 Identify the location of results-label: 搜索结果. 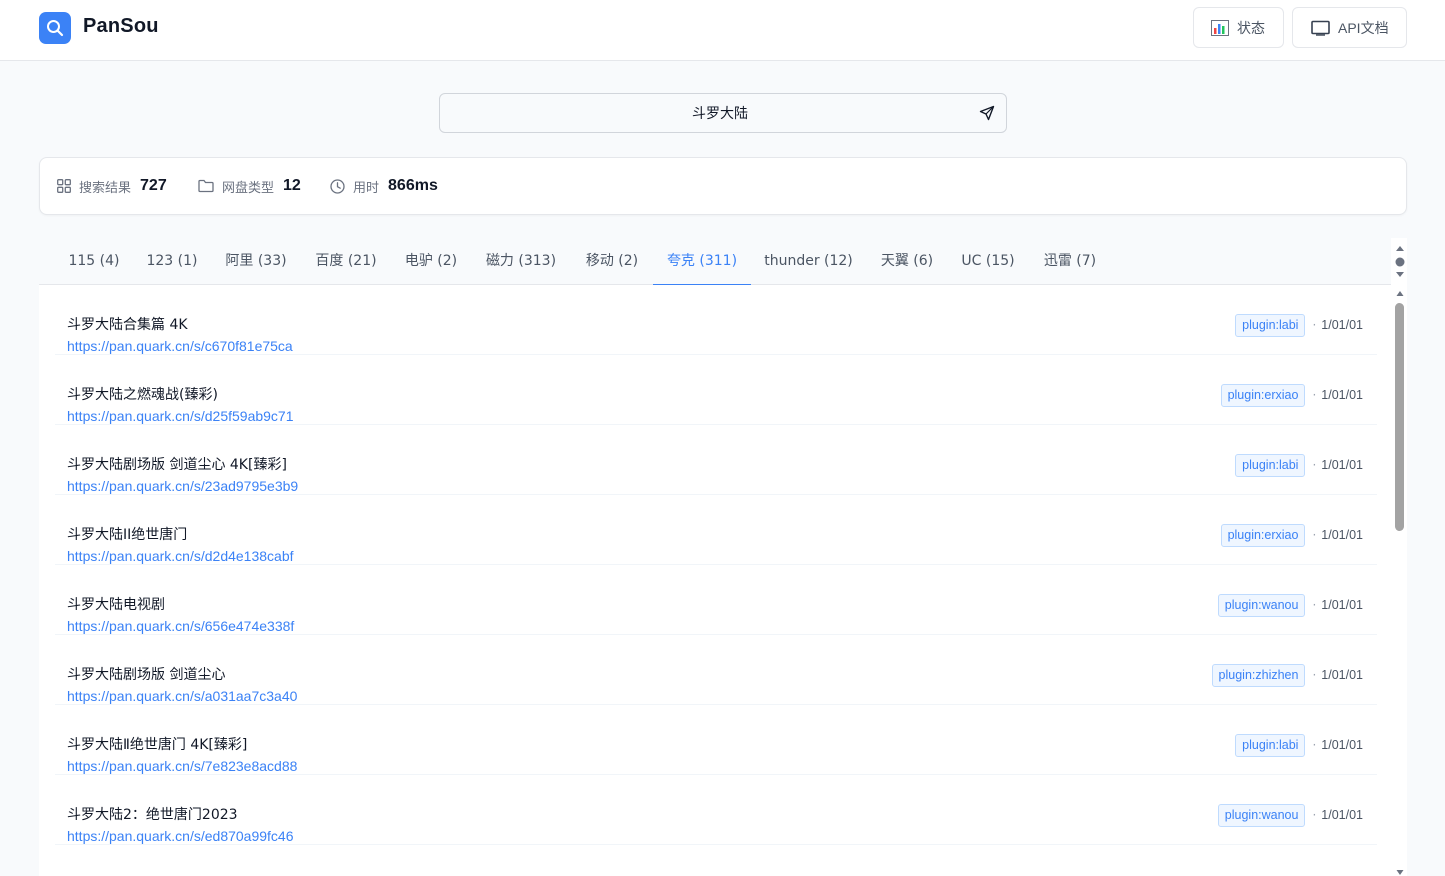
(105, 188).